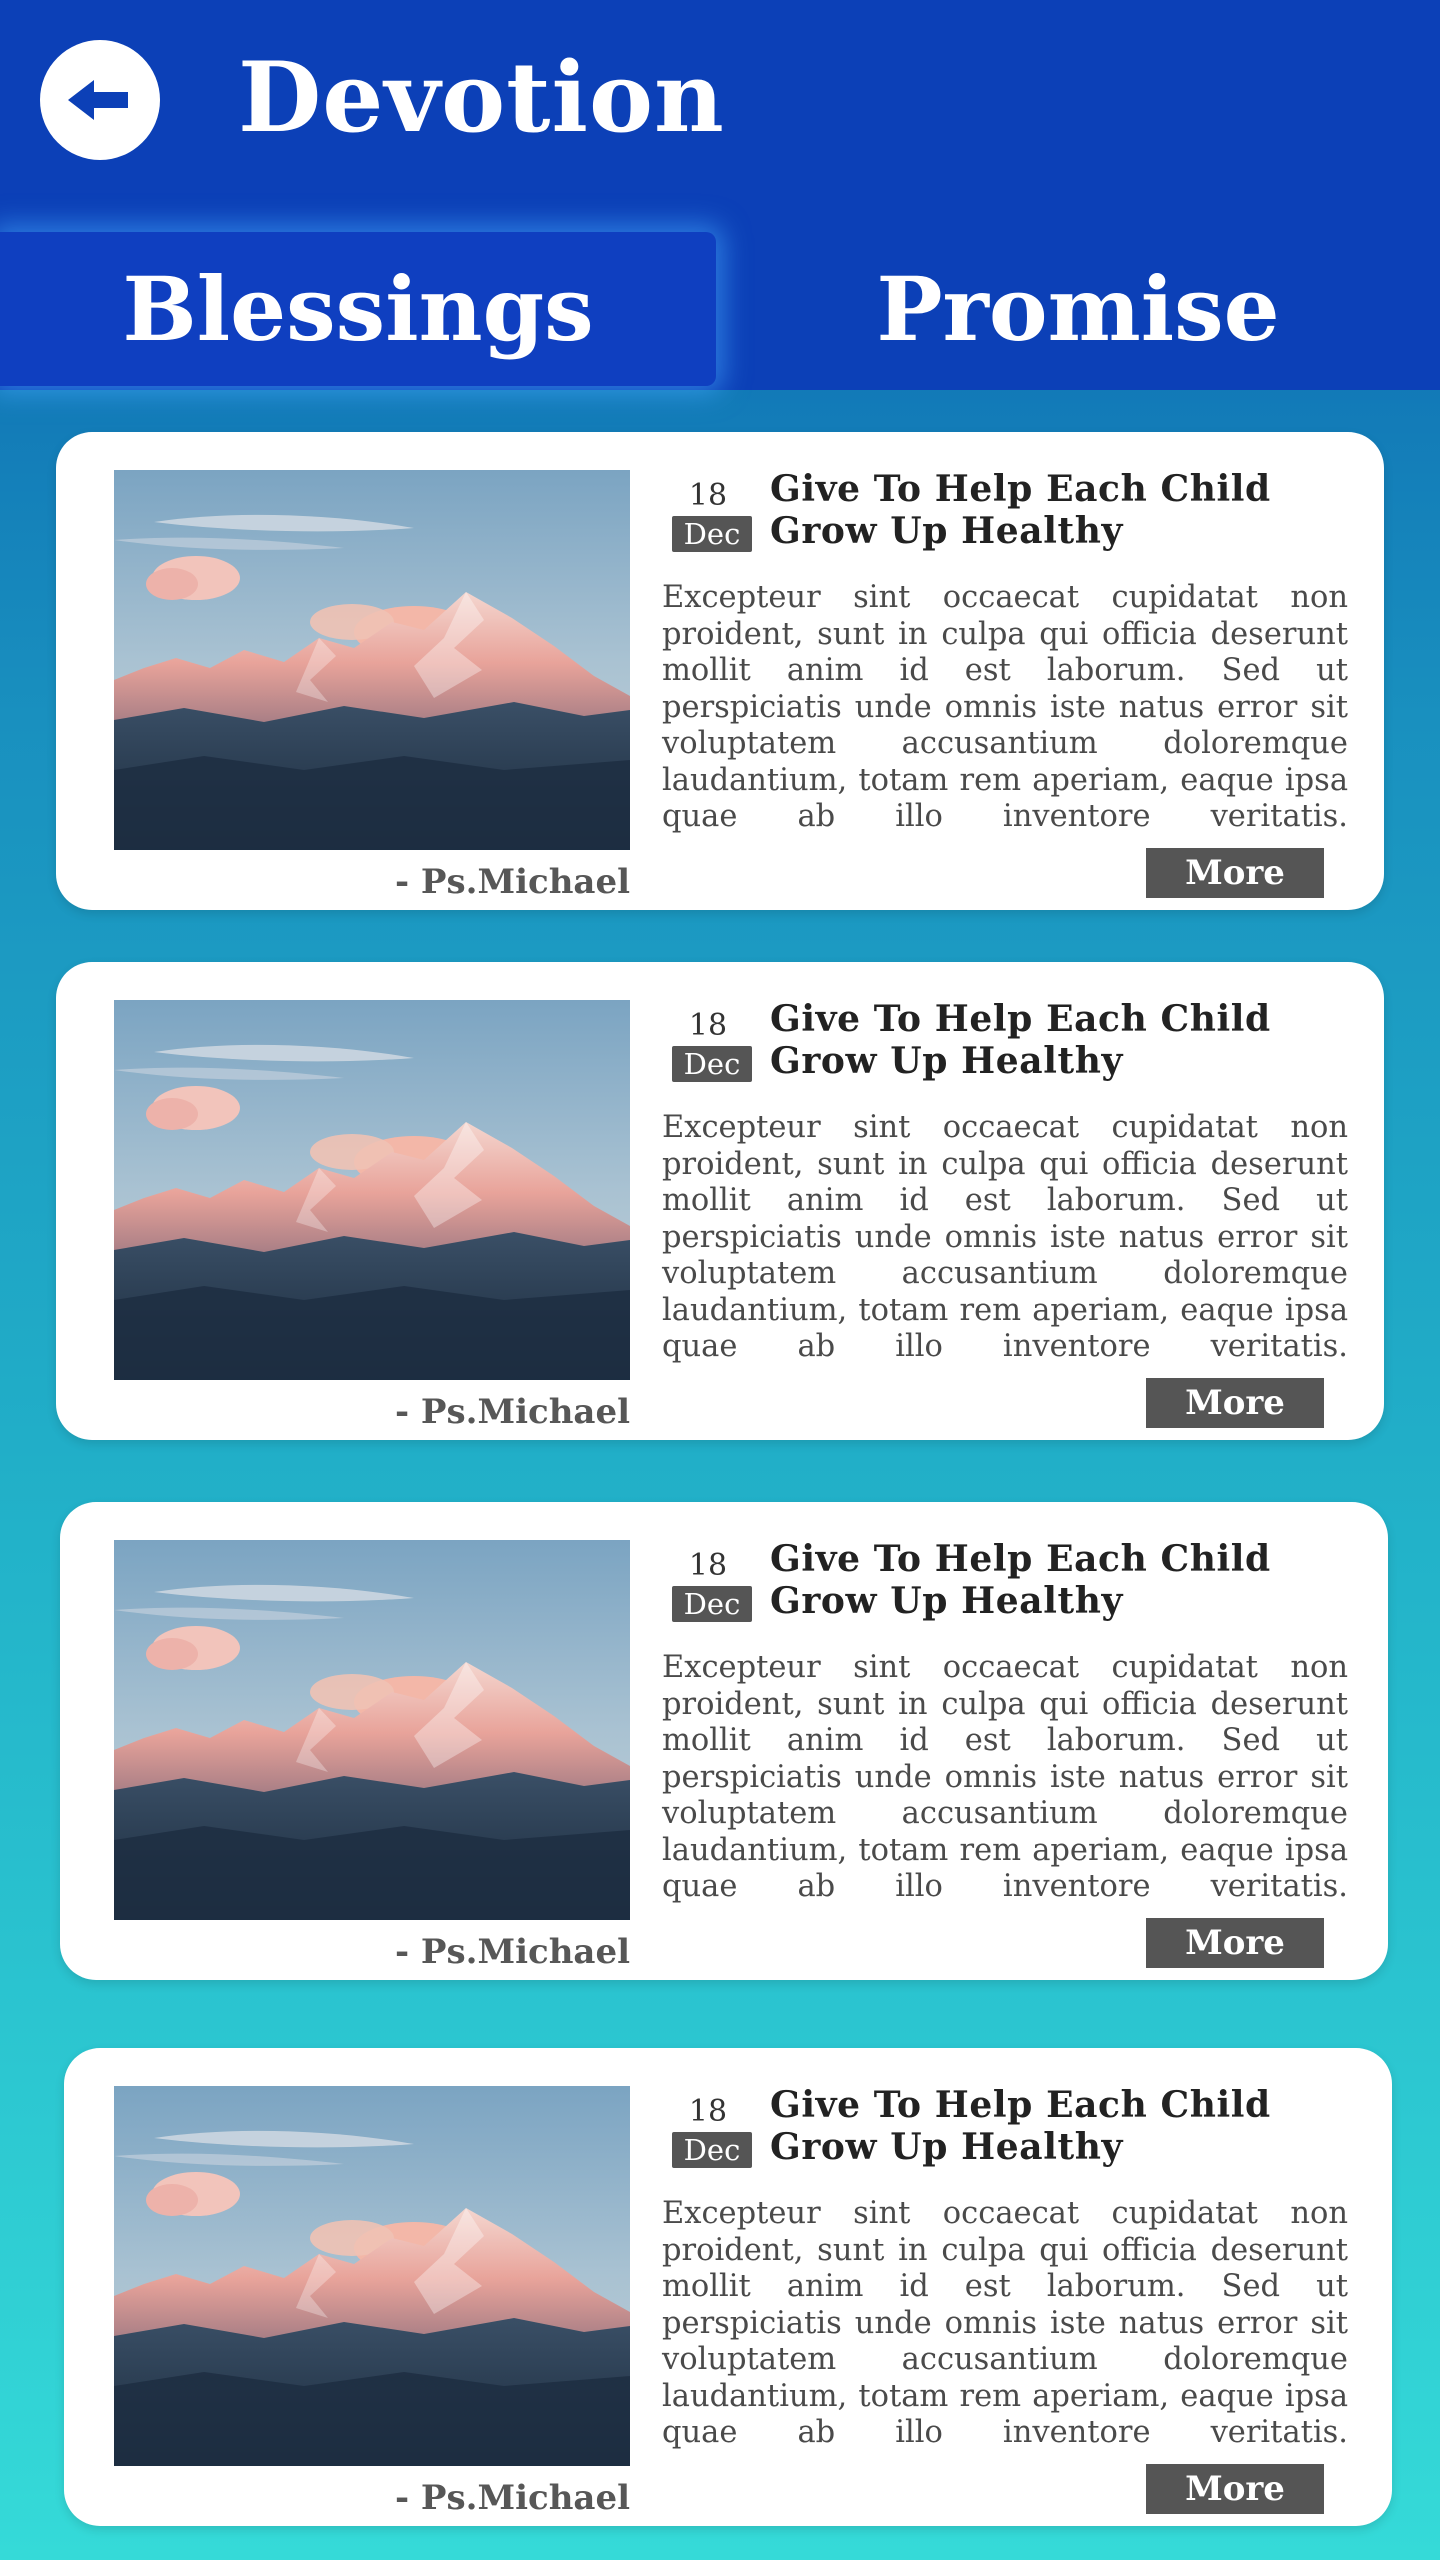  I want to click on tab-label: Promise, so click(1078, 309).